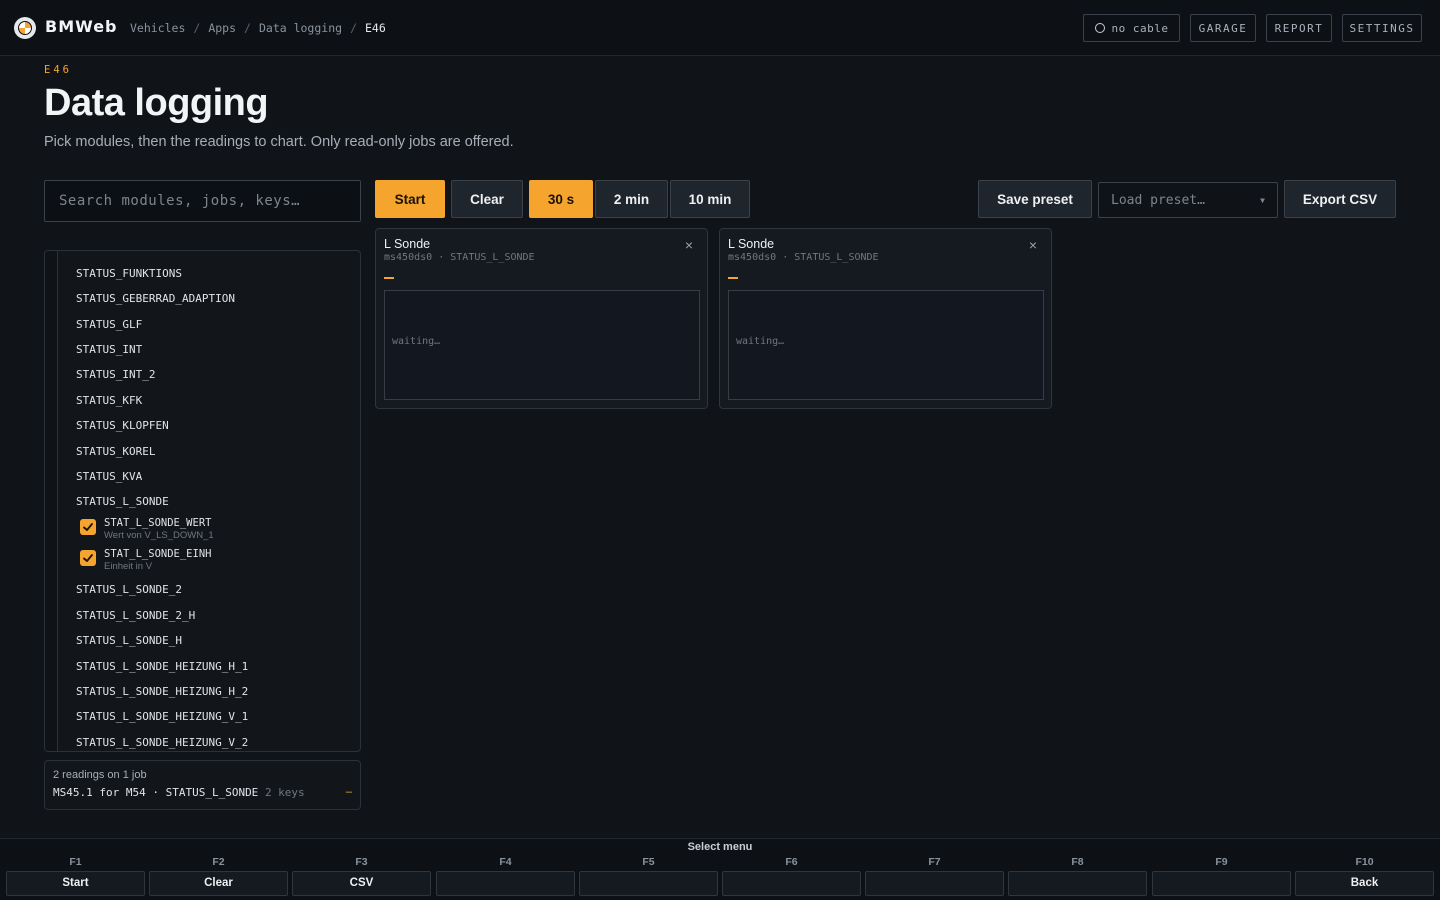 The height and width of the screenshot is (900, 1440). I want to click on summary-count: 2 readings on 1 job, so click(100, 775).